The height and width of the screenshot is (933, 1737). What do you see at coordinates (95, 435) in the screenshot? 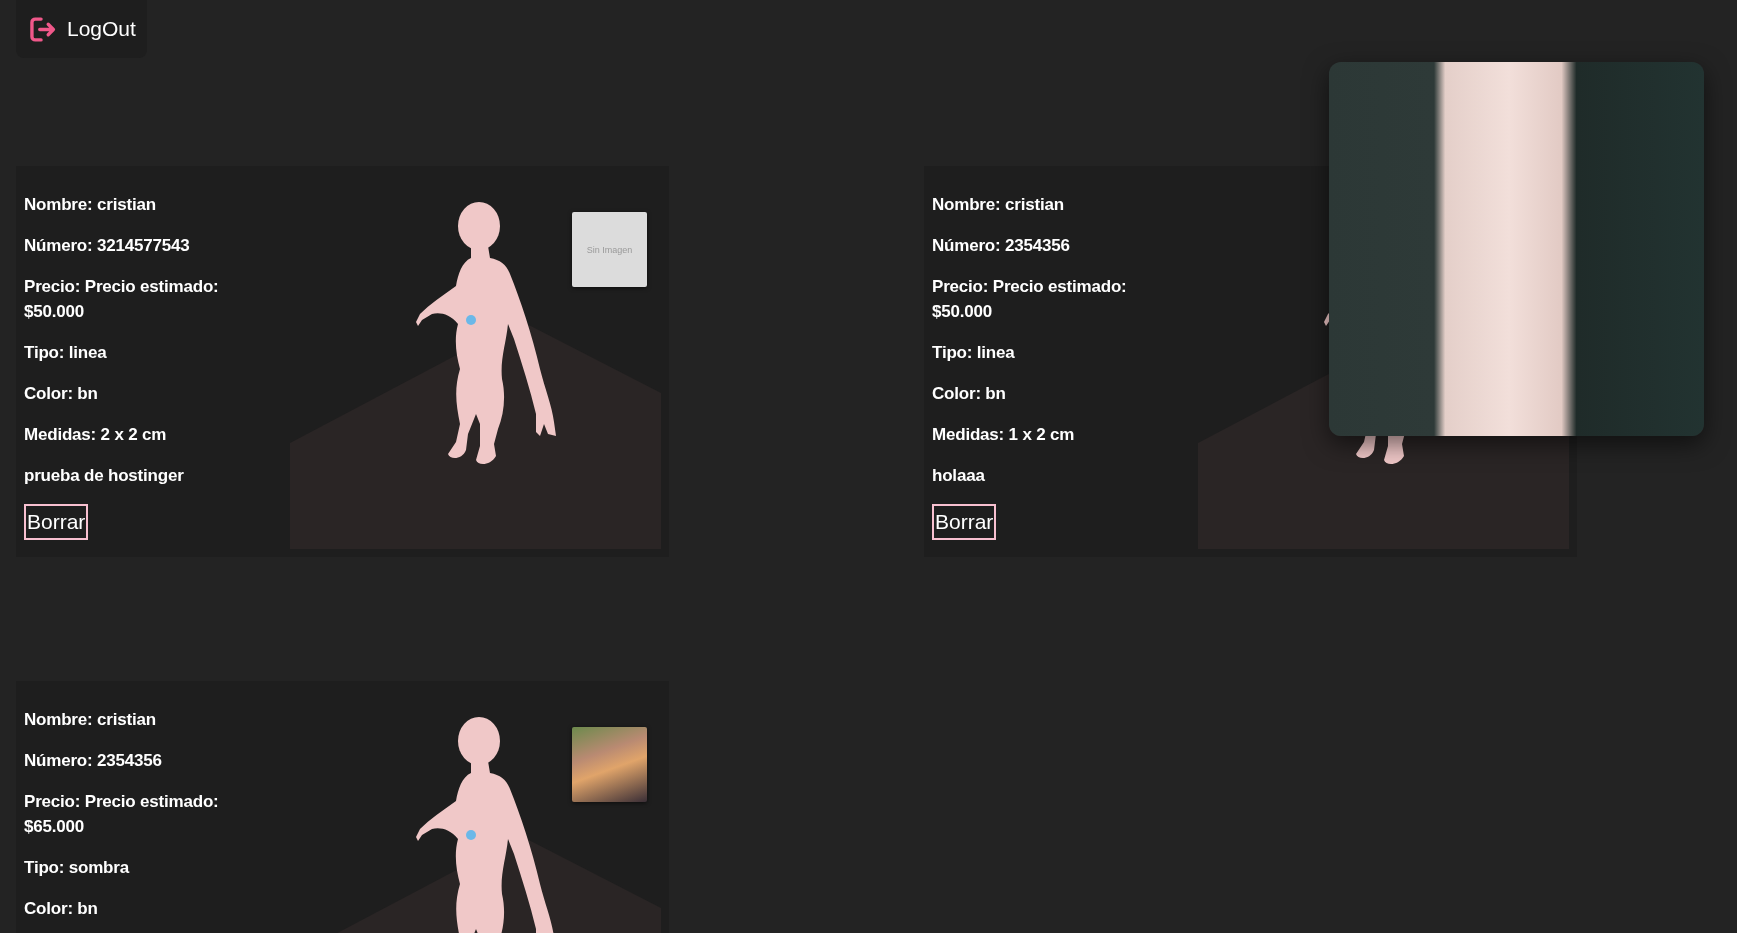
I see `order-detail: Medidas: 2 x 2 cm` at bounding box center [95, 435].